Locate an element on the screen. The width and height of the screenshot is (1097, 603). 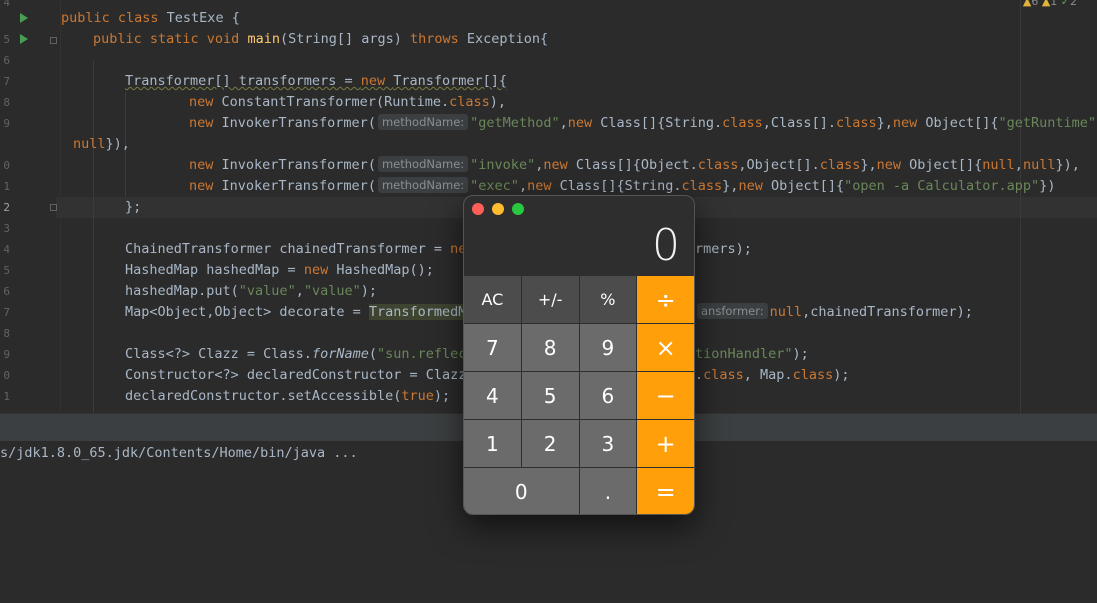
inspection-status: ▲6 ▲1 ✓2 is located at coordinates (1050, 4).